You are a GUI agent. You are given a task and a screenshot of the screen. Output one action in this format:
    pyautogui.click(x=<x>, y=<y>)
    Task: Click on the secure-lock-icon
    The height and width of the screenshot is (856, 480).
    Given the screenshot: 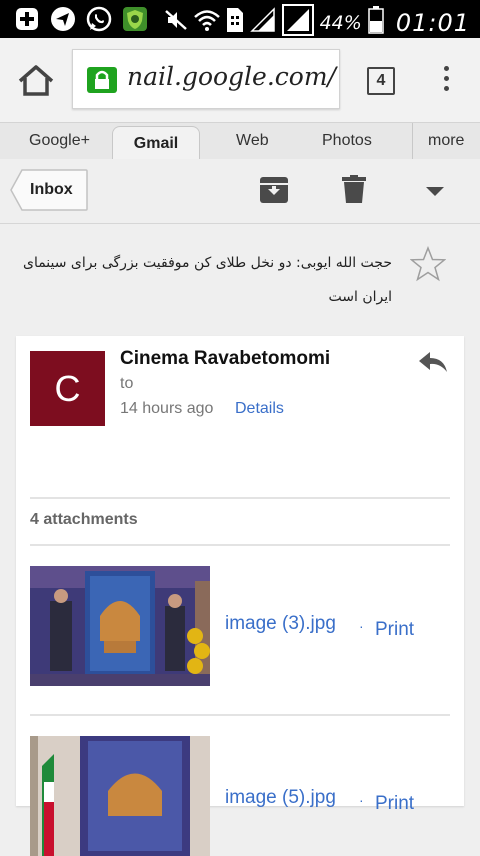 What is the action you would take?
    pyautogui.click(x=102, y=80)
    